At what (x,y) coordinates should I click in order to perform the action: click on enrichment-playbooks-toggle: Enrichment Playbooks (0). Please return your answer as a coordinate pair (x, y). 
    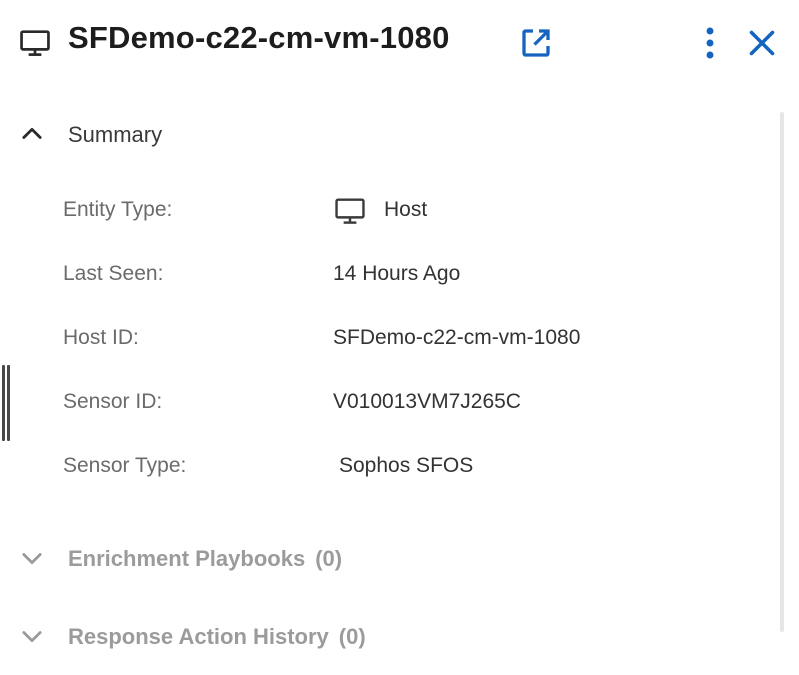
    Looking at the image, I should click on (384, 558).